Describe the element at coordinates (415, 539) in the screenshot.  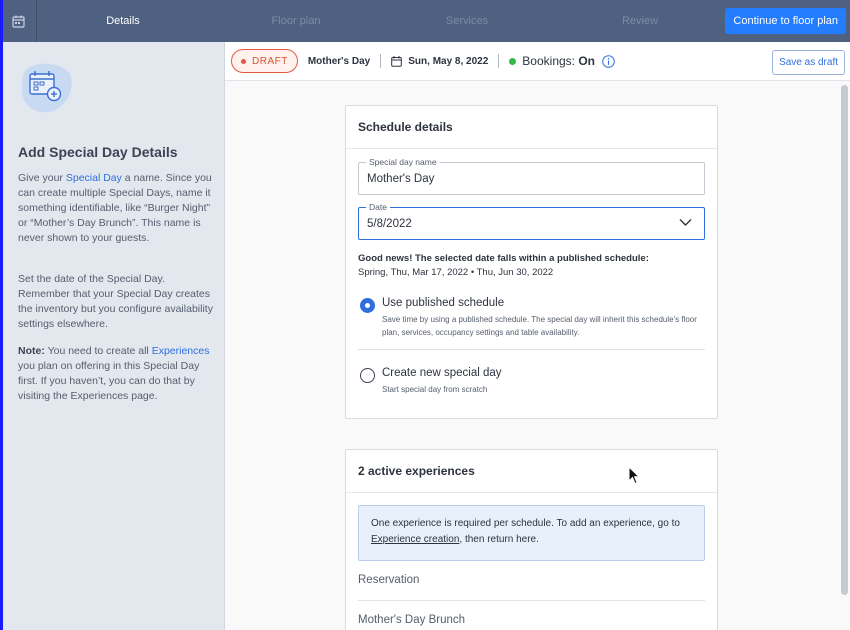
I see `experience-creation-link: Experience creation` at that location.